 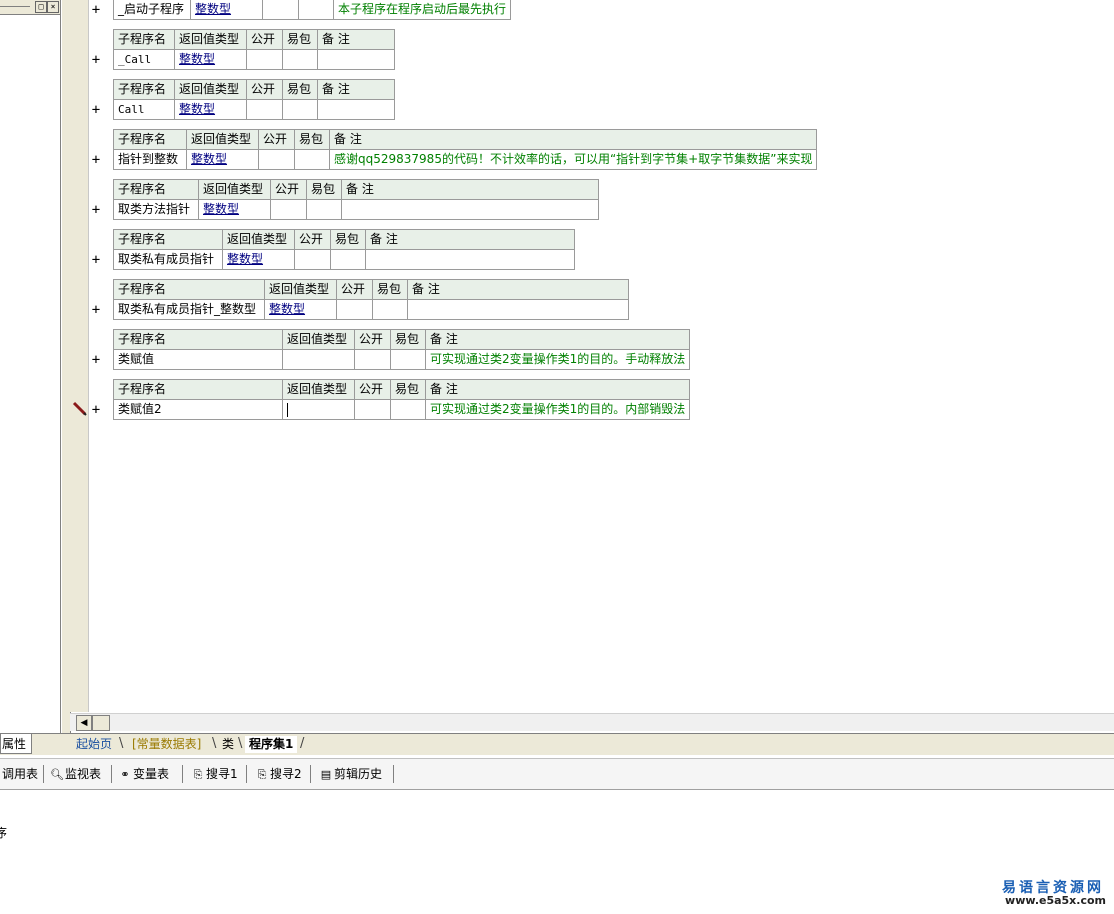 I want to click on tab-start-page: 起始页, so click(x=94, y=744).